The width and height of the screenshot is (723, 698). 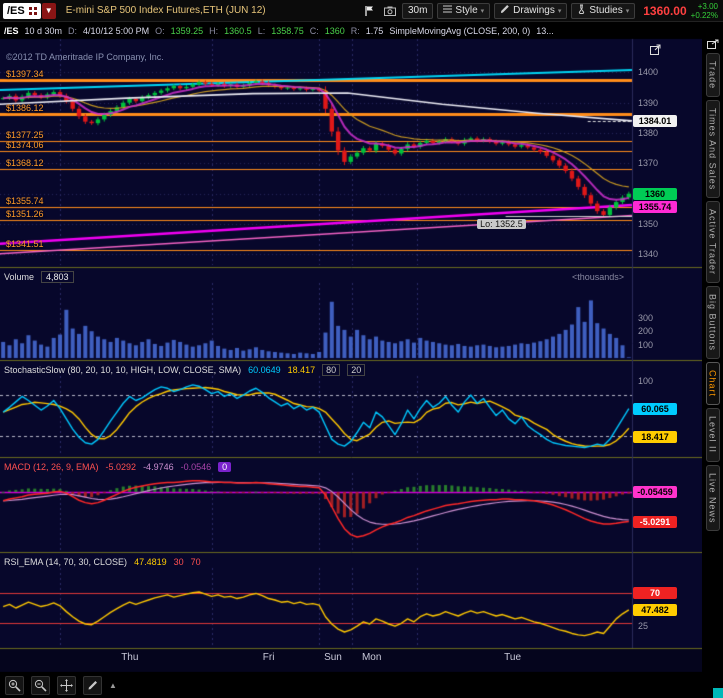 What do you see at coordinates (712, 435) in the screenshot?
I see `sidebar-tab-level-ii: Level II` at bounding box center [712, 435].